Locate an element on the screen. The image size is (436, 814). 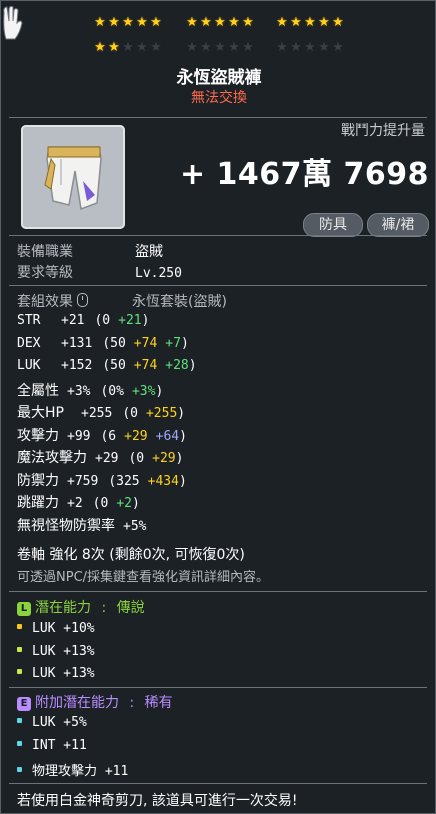
stat-row: 無視怪物防禦率 +5% is located at coordinates (81, 525).